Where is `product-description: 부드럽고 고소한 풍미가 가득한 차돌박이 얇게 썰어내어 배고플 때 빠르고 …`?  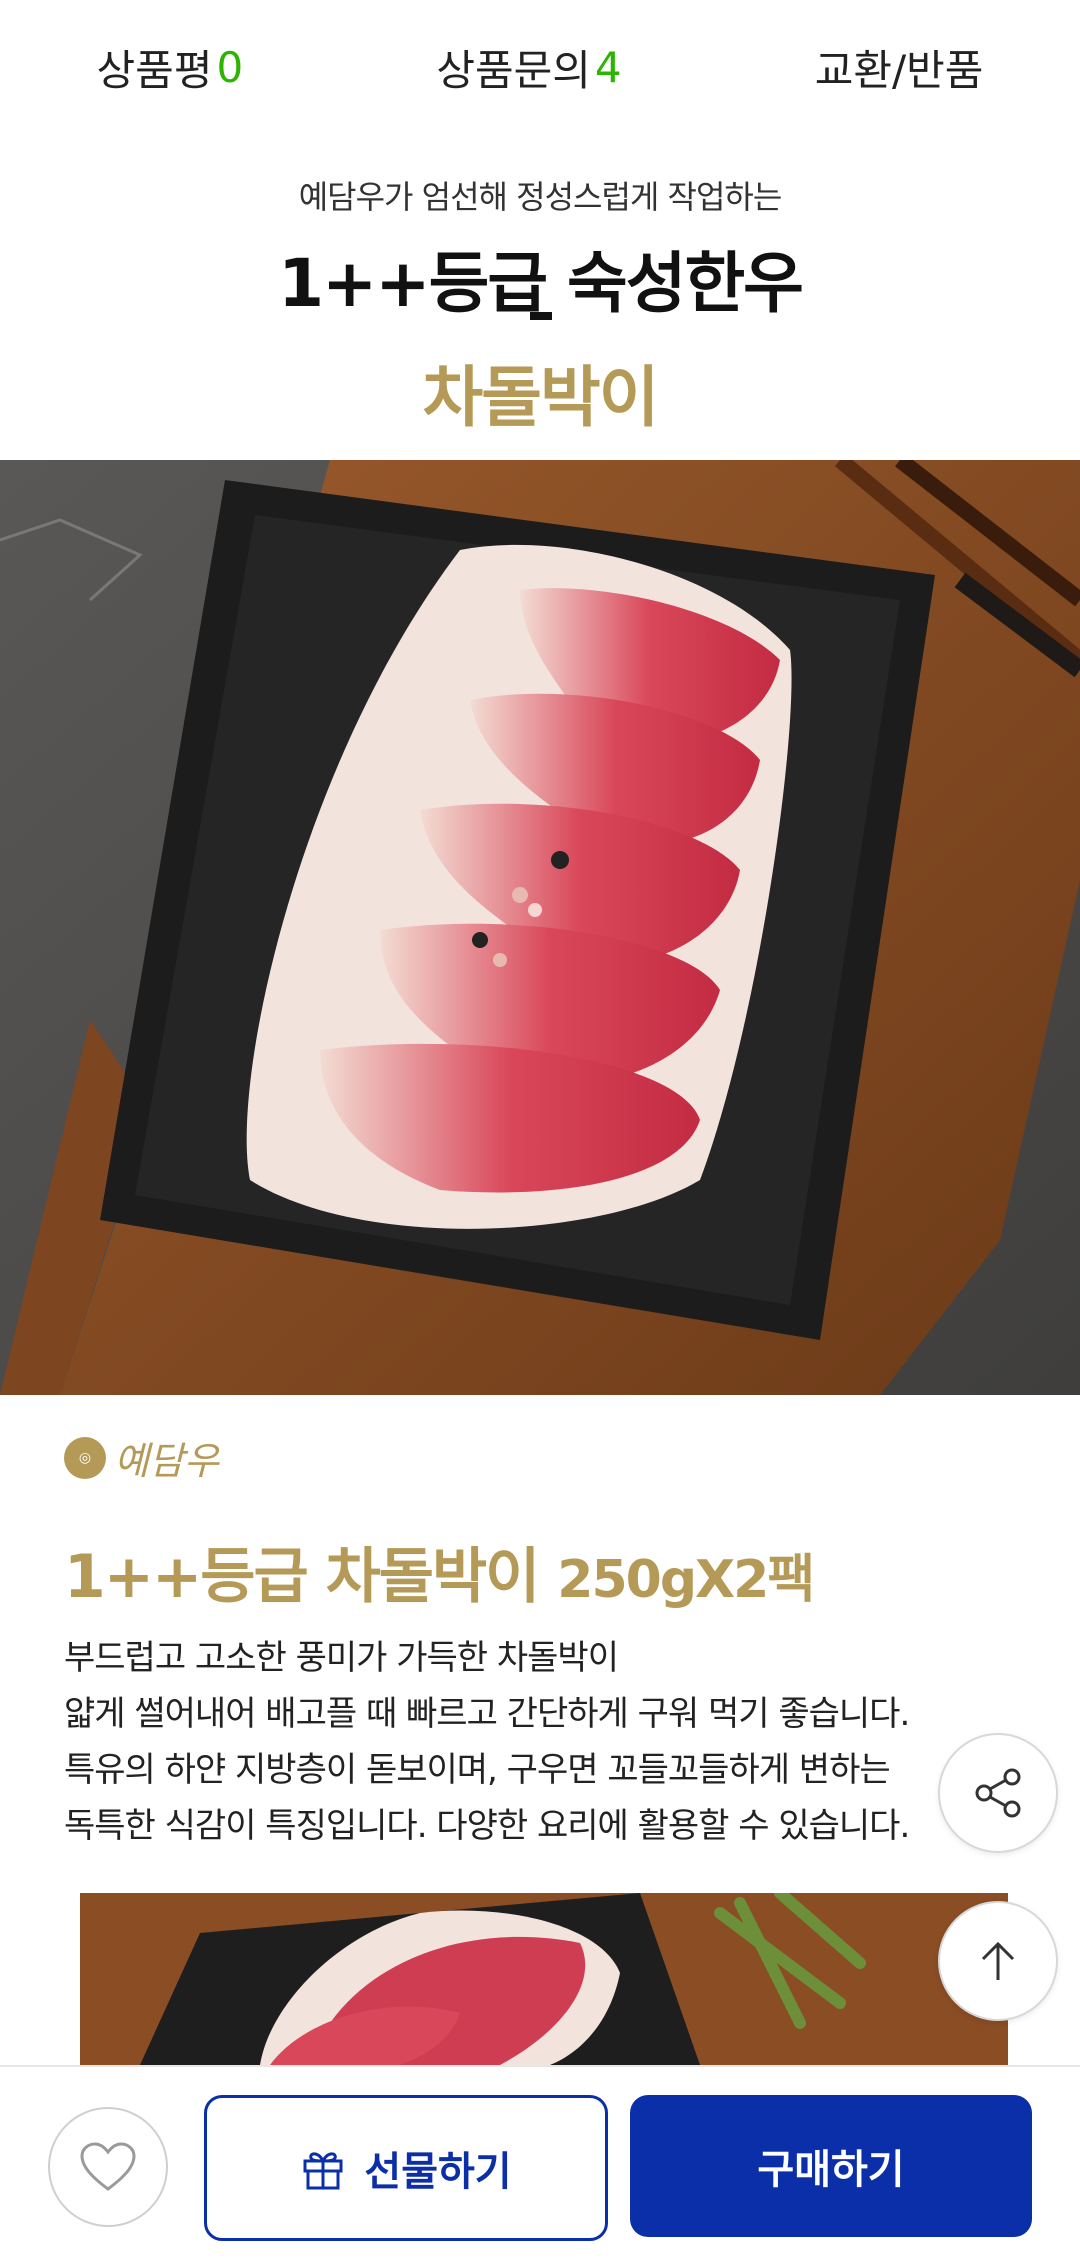
product-description: 부드럽고 고소한 풍미가 가득한 차돌박이 얇게 썰어내어 배고플 때 빠르고 … is located at coordinates (514, 1742).